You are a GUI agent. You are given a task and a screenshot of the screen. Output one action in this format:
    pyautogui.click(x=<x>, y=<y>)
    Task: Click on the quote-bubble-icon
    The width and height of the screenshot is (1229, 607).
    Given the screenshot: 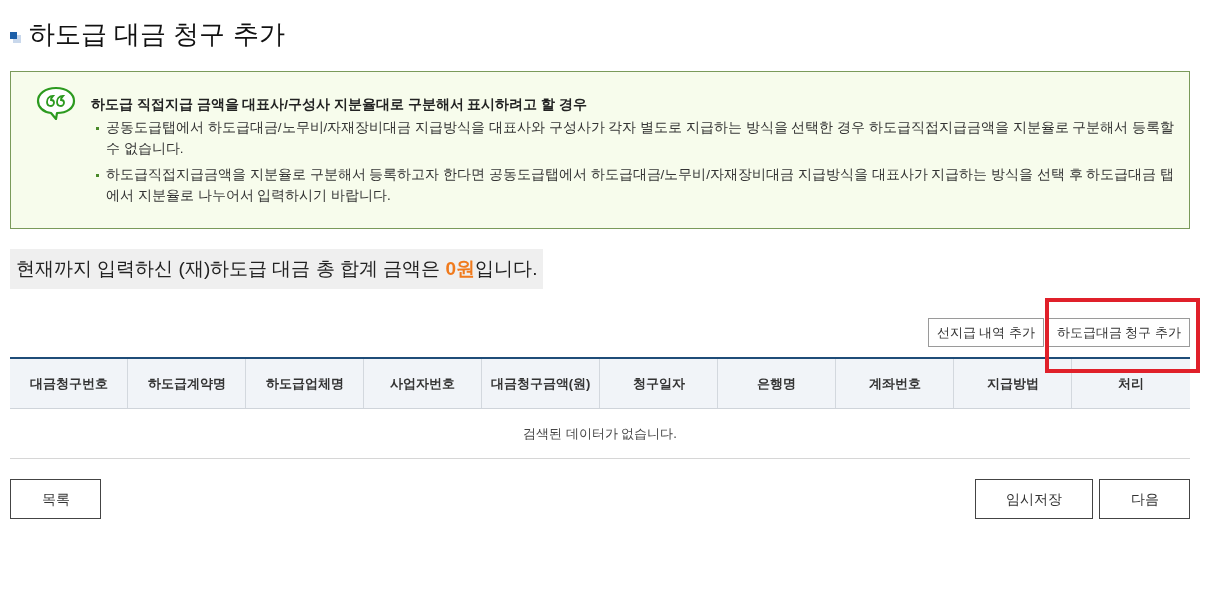 What is the action you would take?
    pyautogui.click(x=56, y=103)
    